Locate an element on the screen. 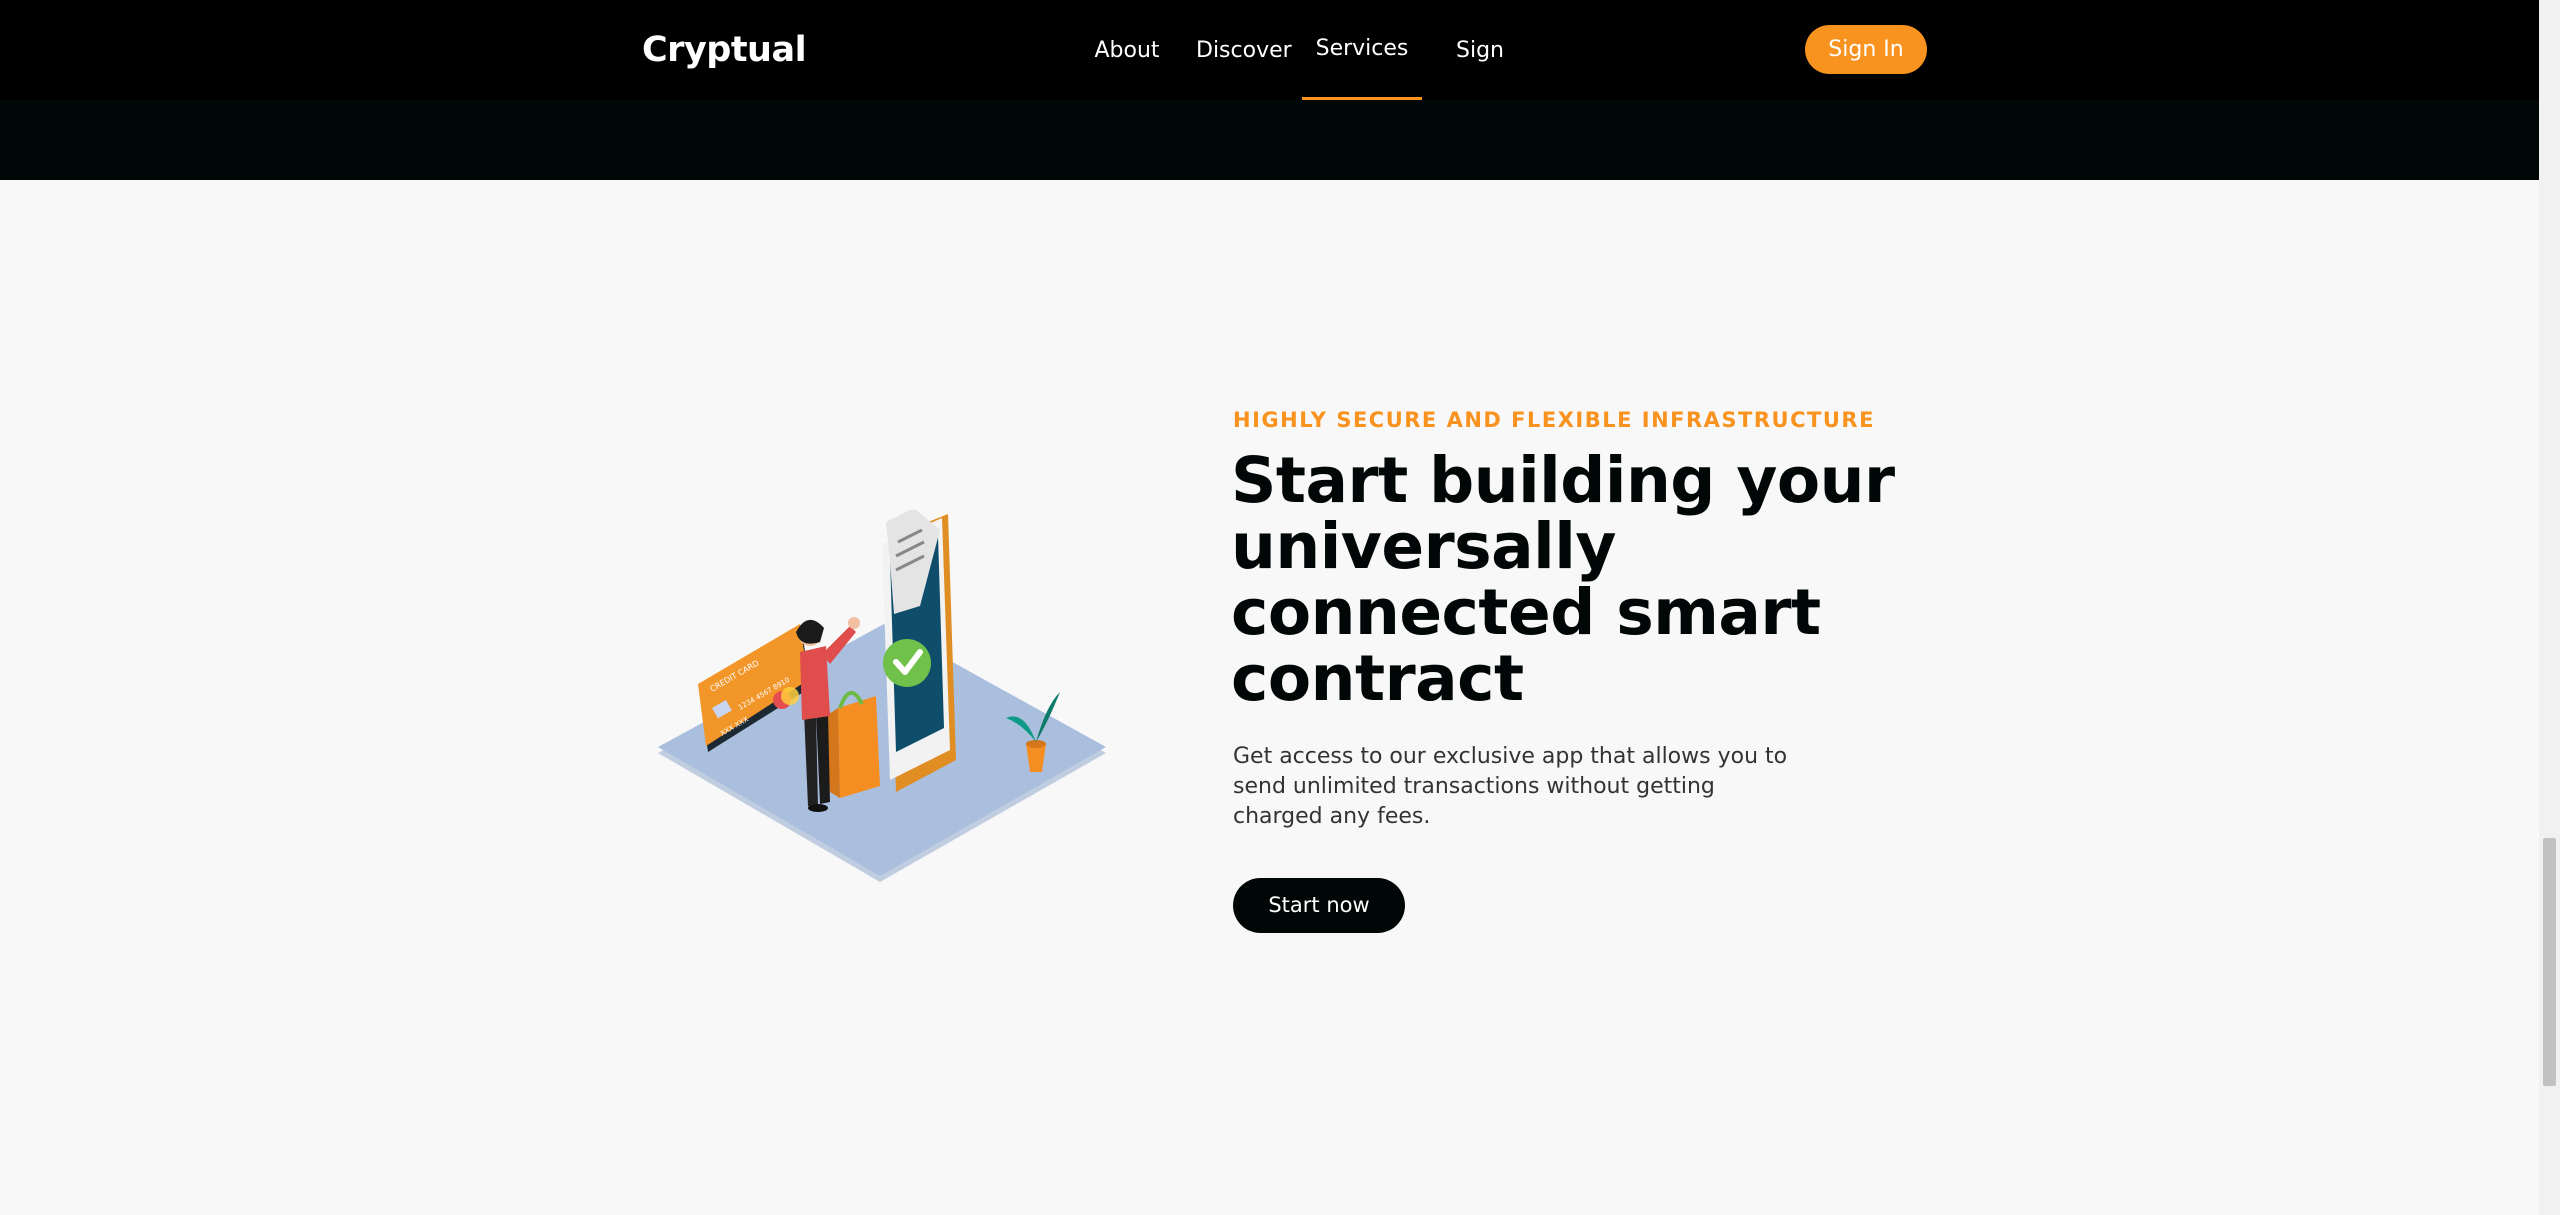 Image resolution: width=2560 pixels, height=1215 pixels. hero-heading-line: Start building your is located at coordinates (1563, 480).